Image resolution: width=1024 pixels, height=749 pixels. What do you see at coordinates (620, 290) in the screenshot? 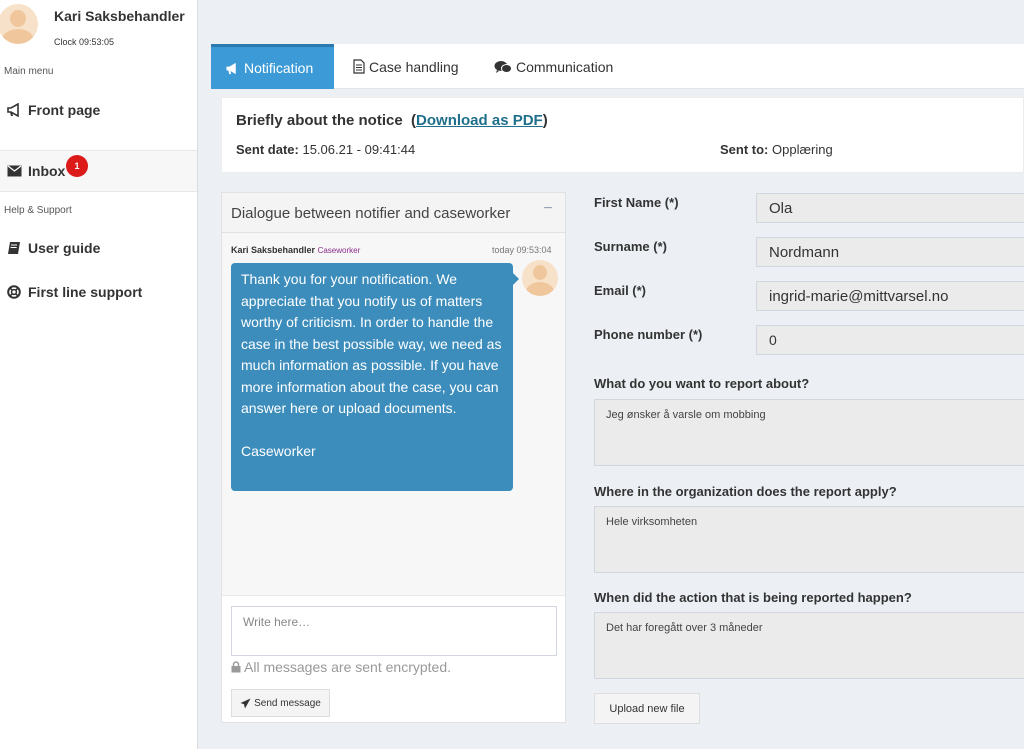
I see `email-label: Email (*)` at bounding box center [620, 290].